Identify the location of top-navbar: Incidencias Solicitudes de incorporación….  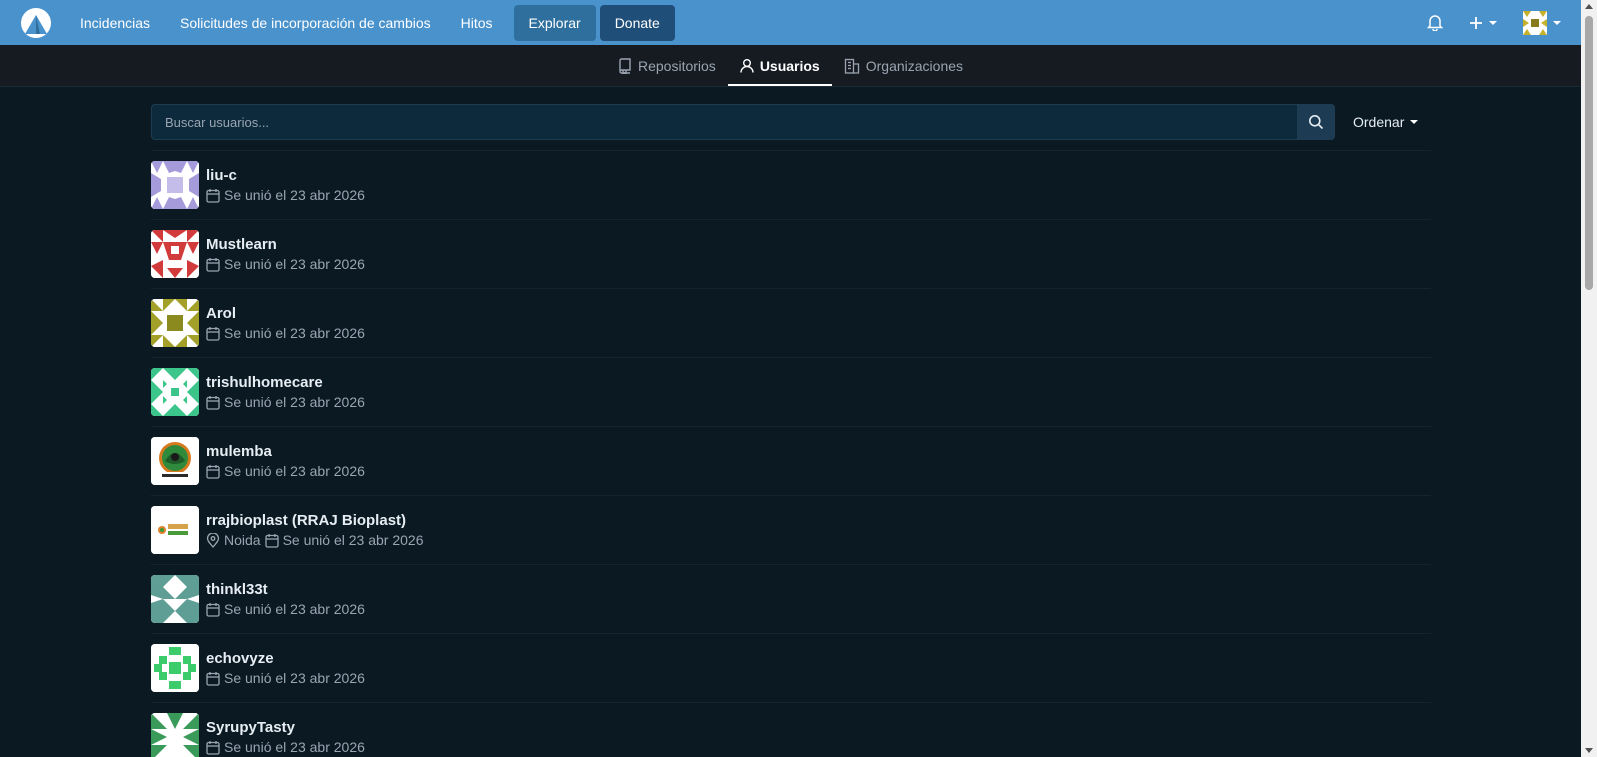
(790, 22).